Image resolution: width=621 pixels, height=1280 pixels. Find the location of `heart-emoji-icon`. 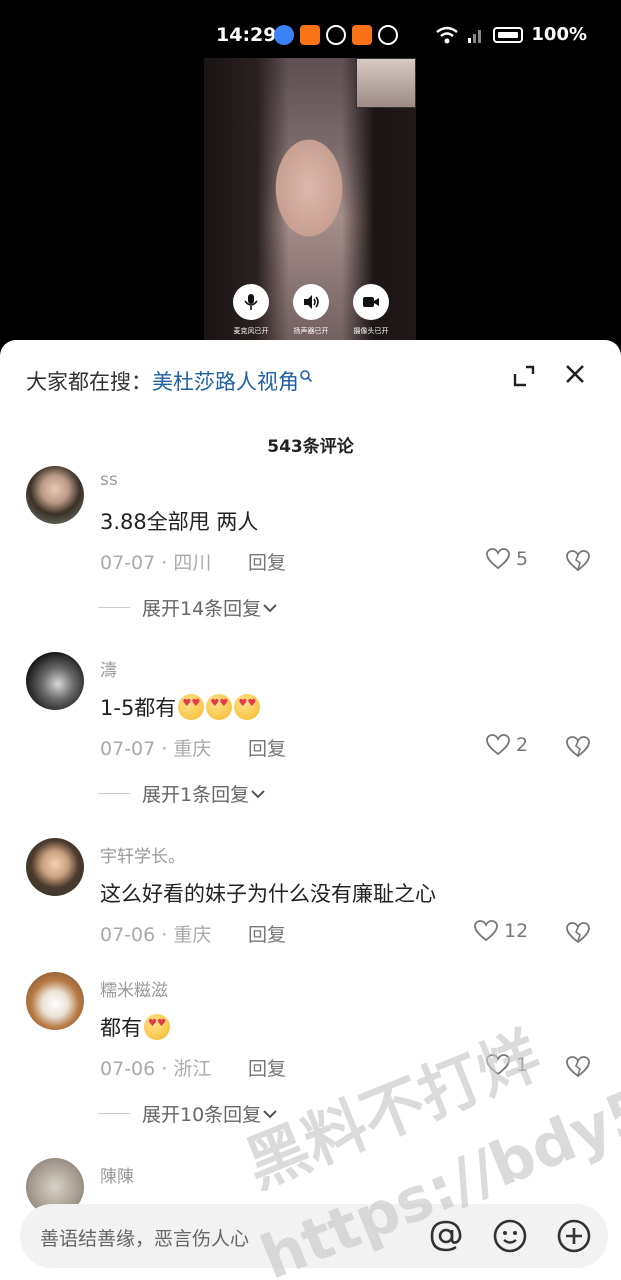

heart-emoji-icon is located at coordinates (157, 1027).